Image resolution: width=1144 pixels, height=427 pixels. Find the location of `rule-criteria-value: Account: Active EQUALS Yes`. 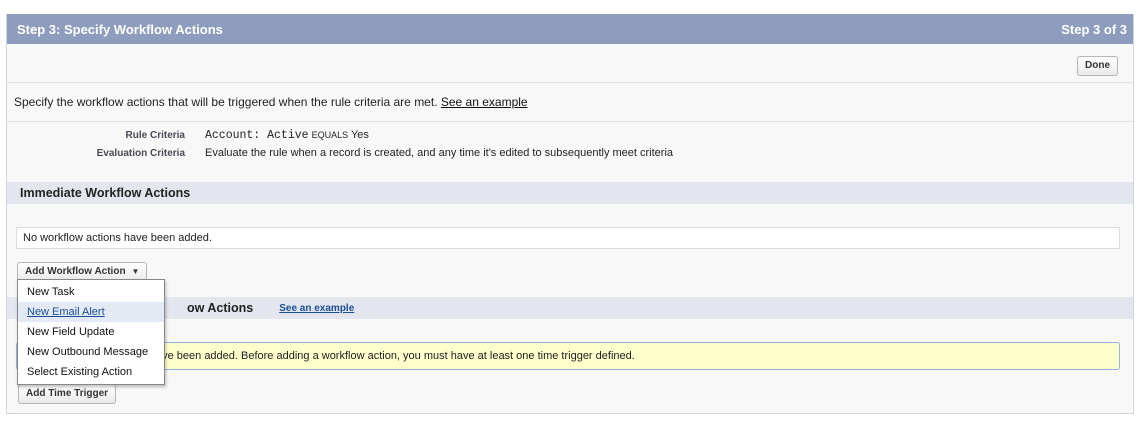

rule-criteria-value: Account: Active EQUALS Yes is located at coordinates (287, 135).